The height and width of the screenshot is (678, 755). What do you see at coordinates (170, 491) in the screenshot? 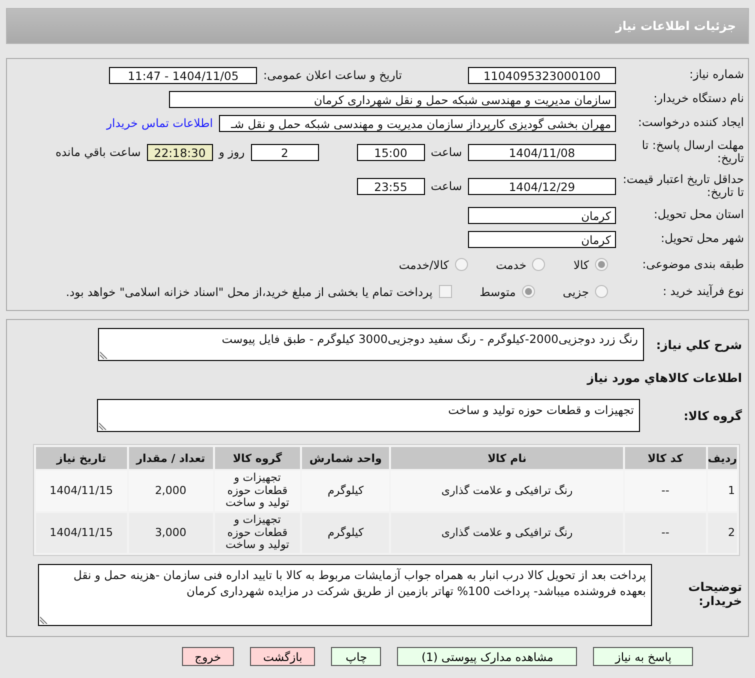
I see `table-cell: 2,000` at bounding box center [170, 491].